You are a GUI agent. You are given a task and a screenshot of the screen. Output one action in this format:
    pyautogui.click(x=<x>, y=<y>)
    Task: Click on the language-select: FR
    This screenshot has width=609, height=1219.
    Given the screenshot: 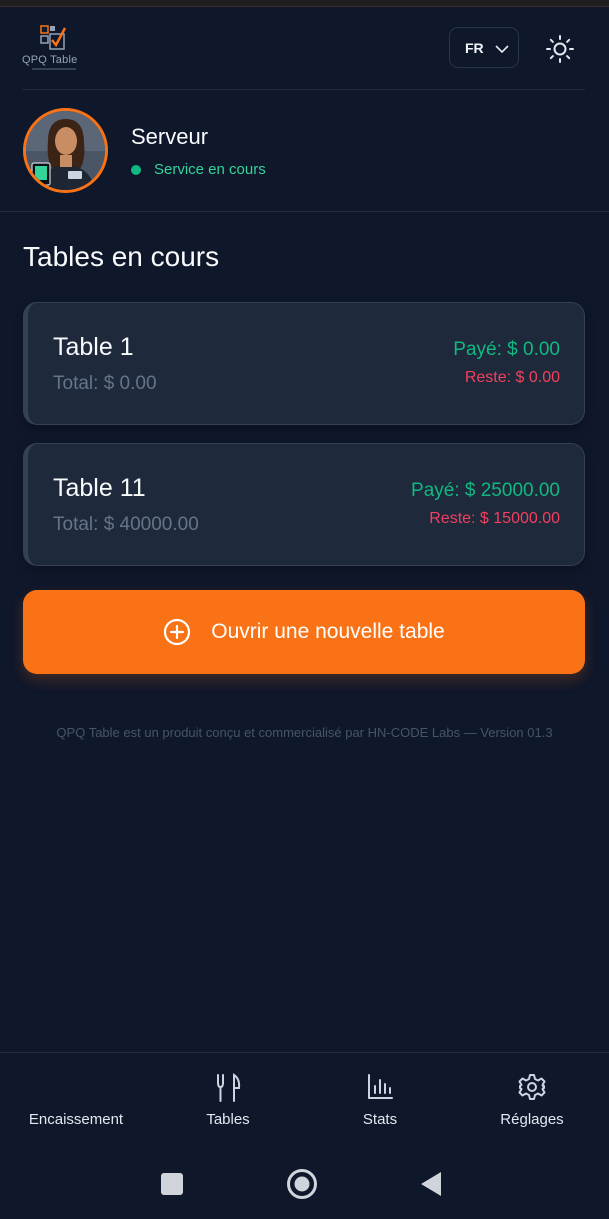 What is the action you would take?
    pyautogui.click(x=484, y=47)
    